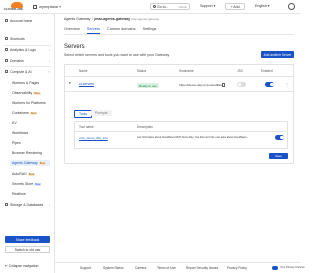 The width and height of the screenshot is (320, 273). I want to click on tools-header-divider, so click(181, 131).